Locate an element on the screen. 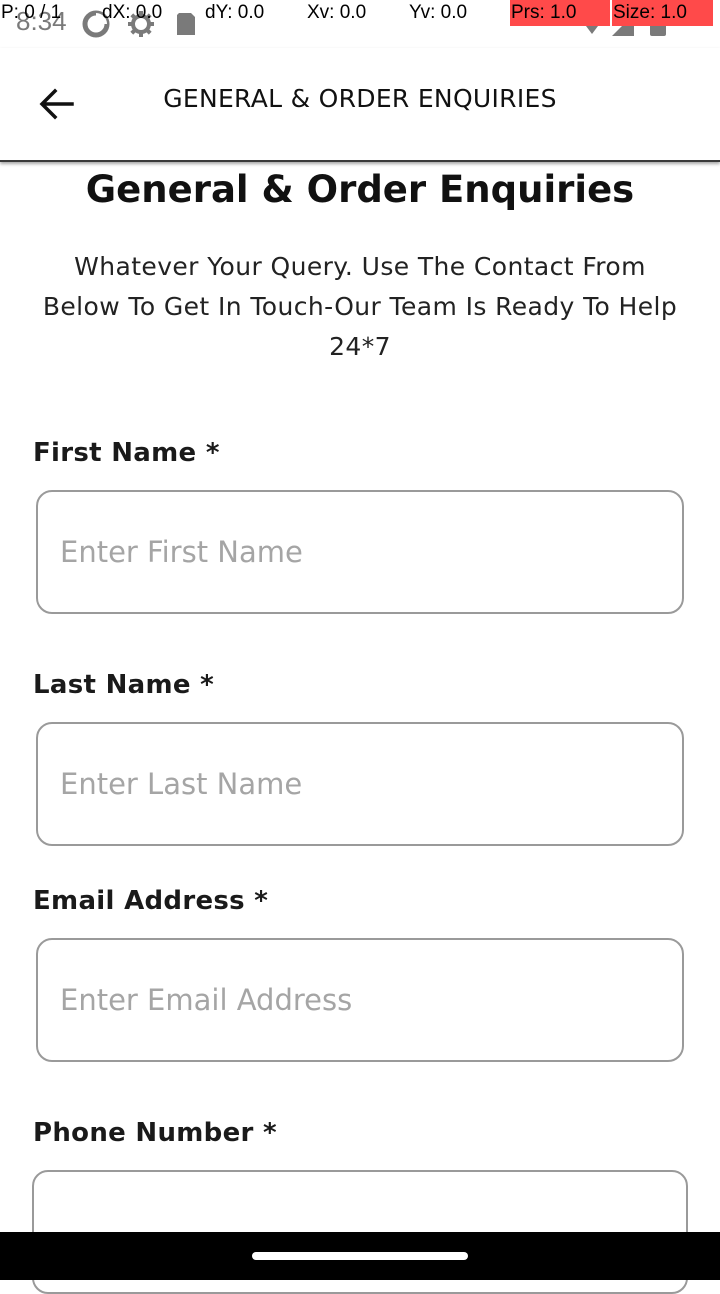 The height and width of the screenshot is (1294, 720). navigation-bar is located at coordinates (360, 1256).